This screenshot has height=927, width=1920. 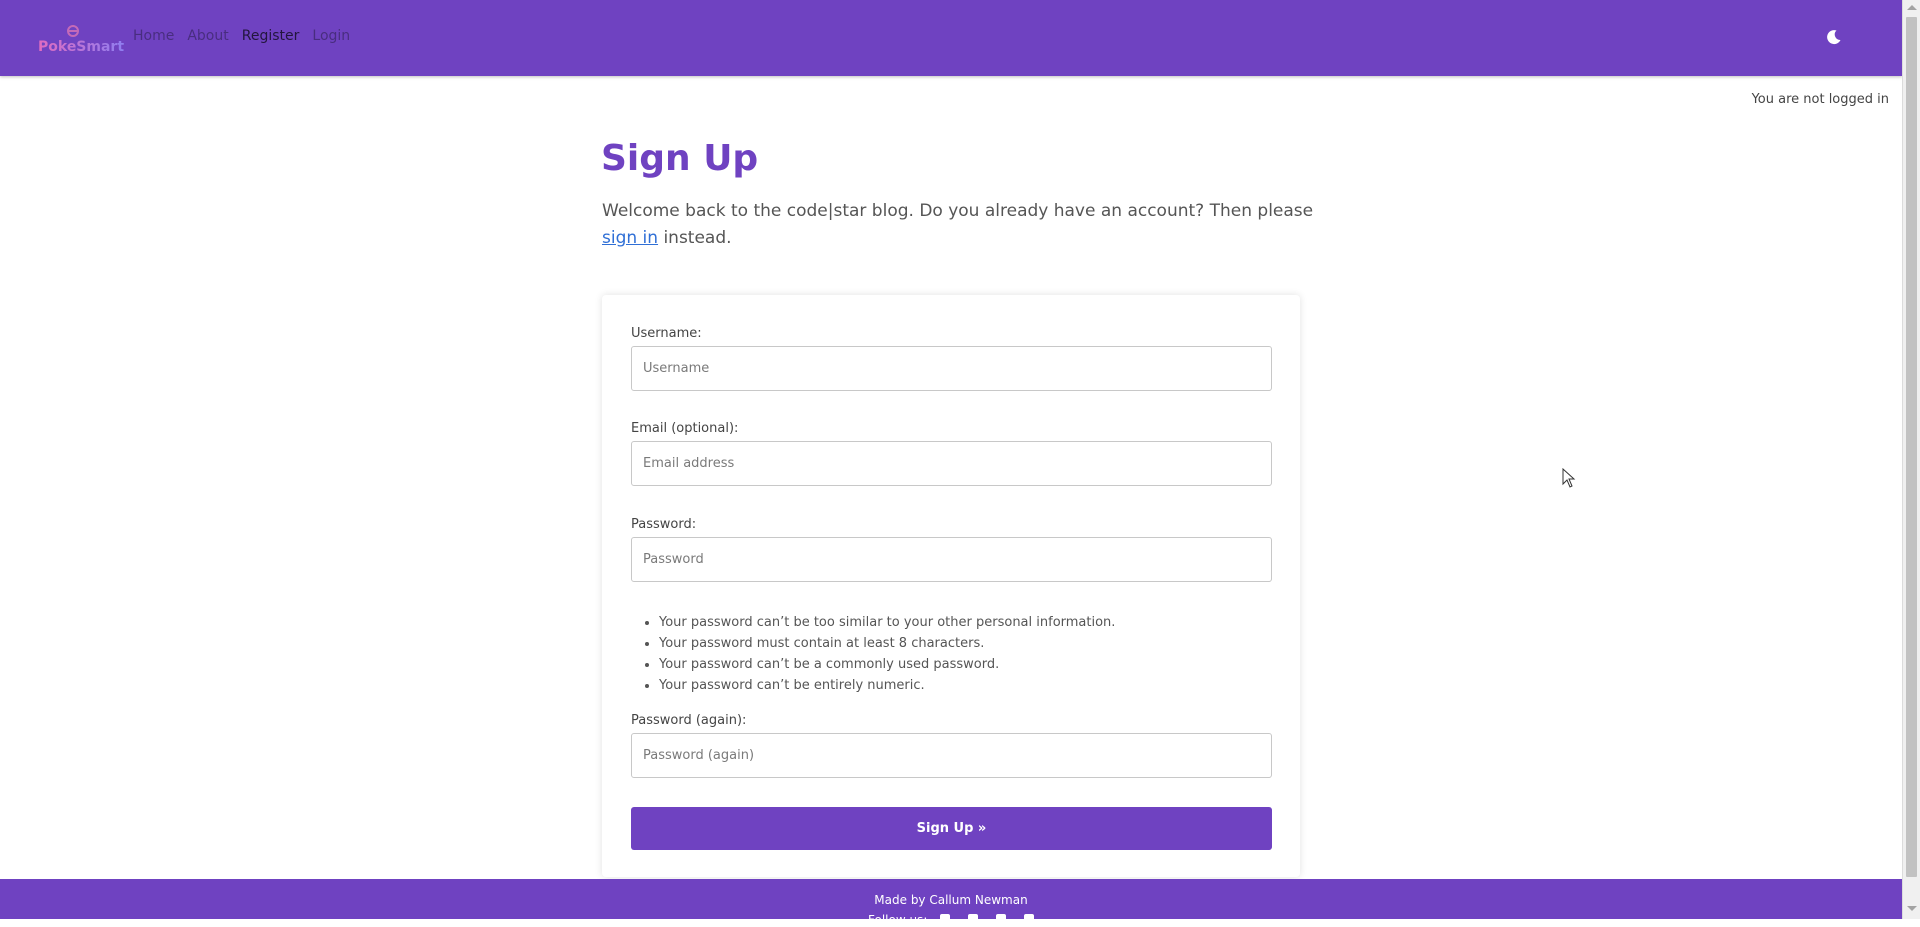 I want to click on footer-follow-label: Follow us:, so click(x=898, y=920).